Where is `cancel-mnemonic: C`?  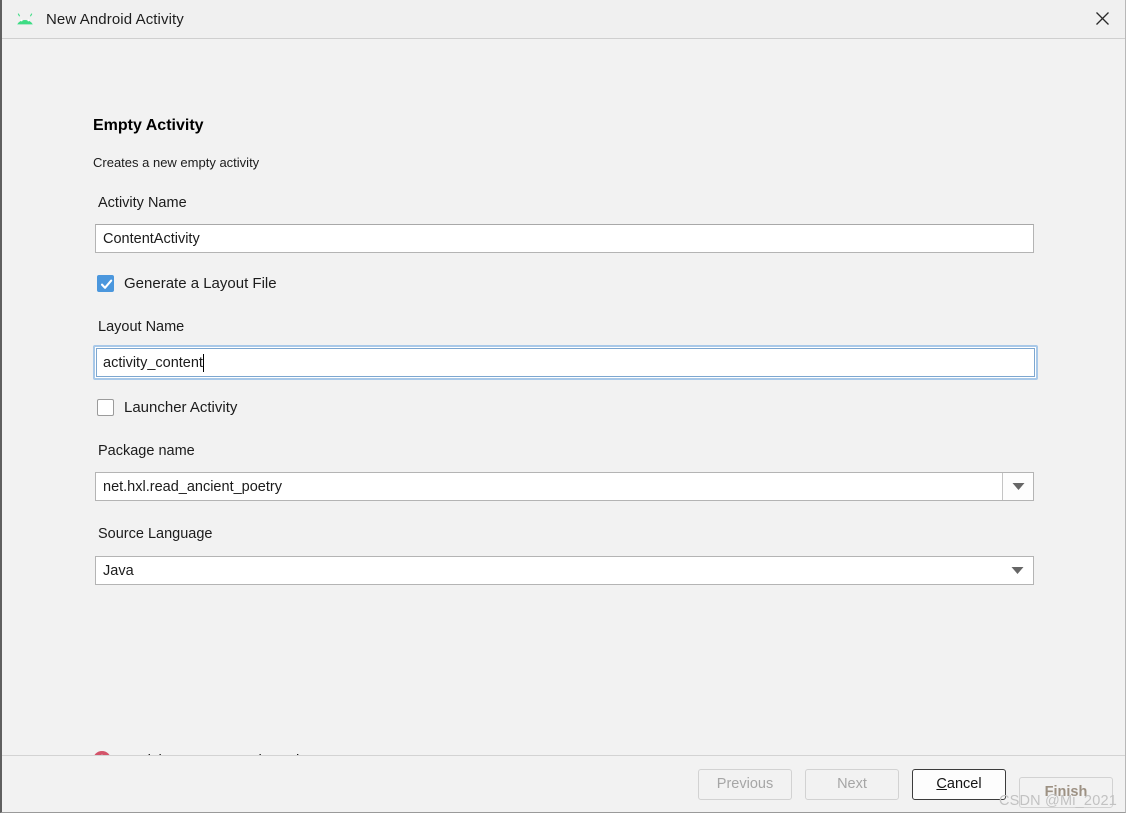
cancel-mnemonic: C is located at coordinates (941, 784).